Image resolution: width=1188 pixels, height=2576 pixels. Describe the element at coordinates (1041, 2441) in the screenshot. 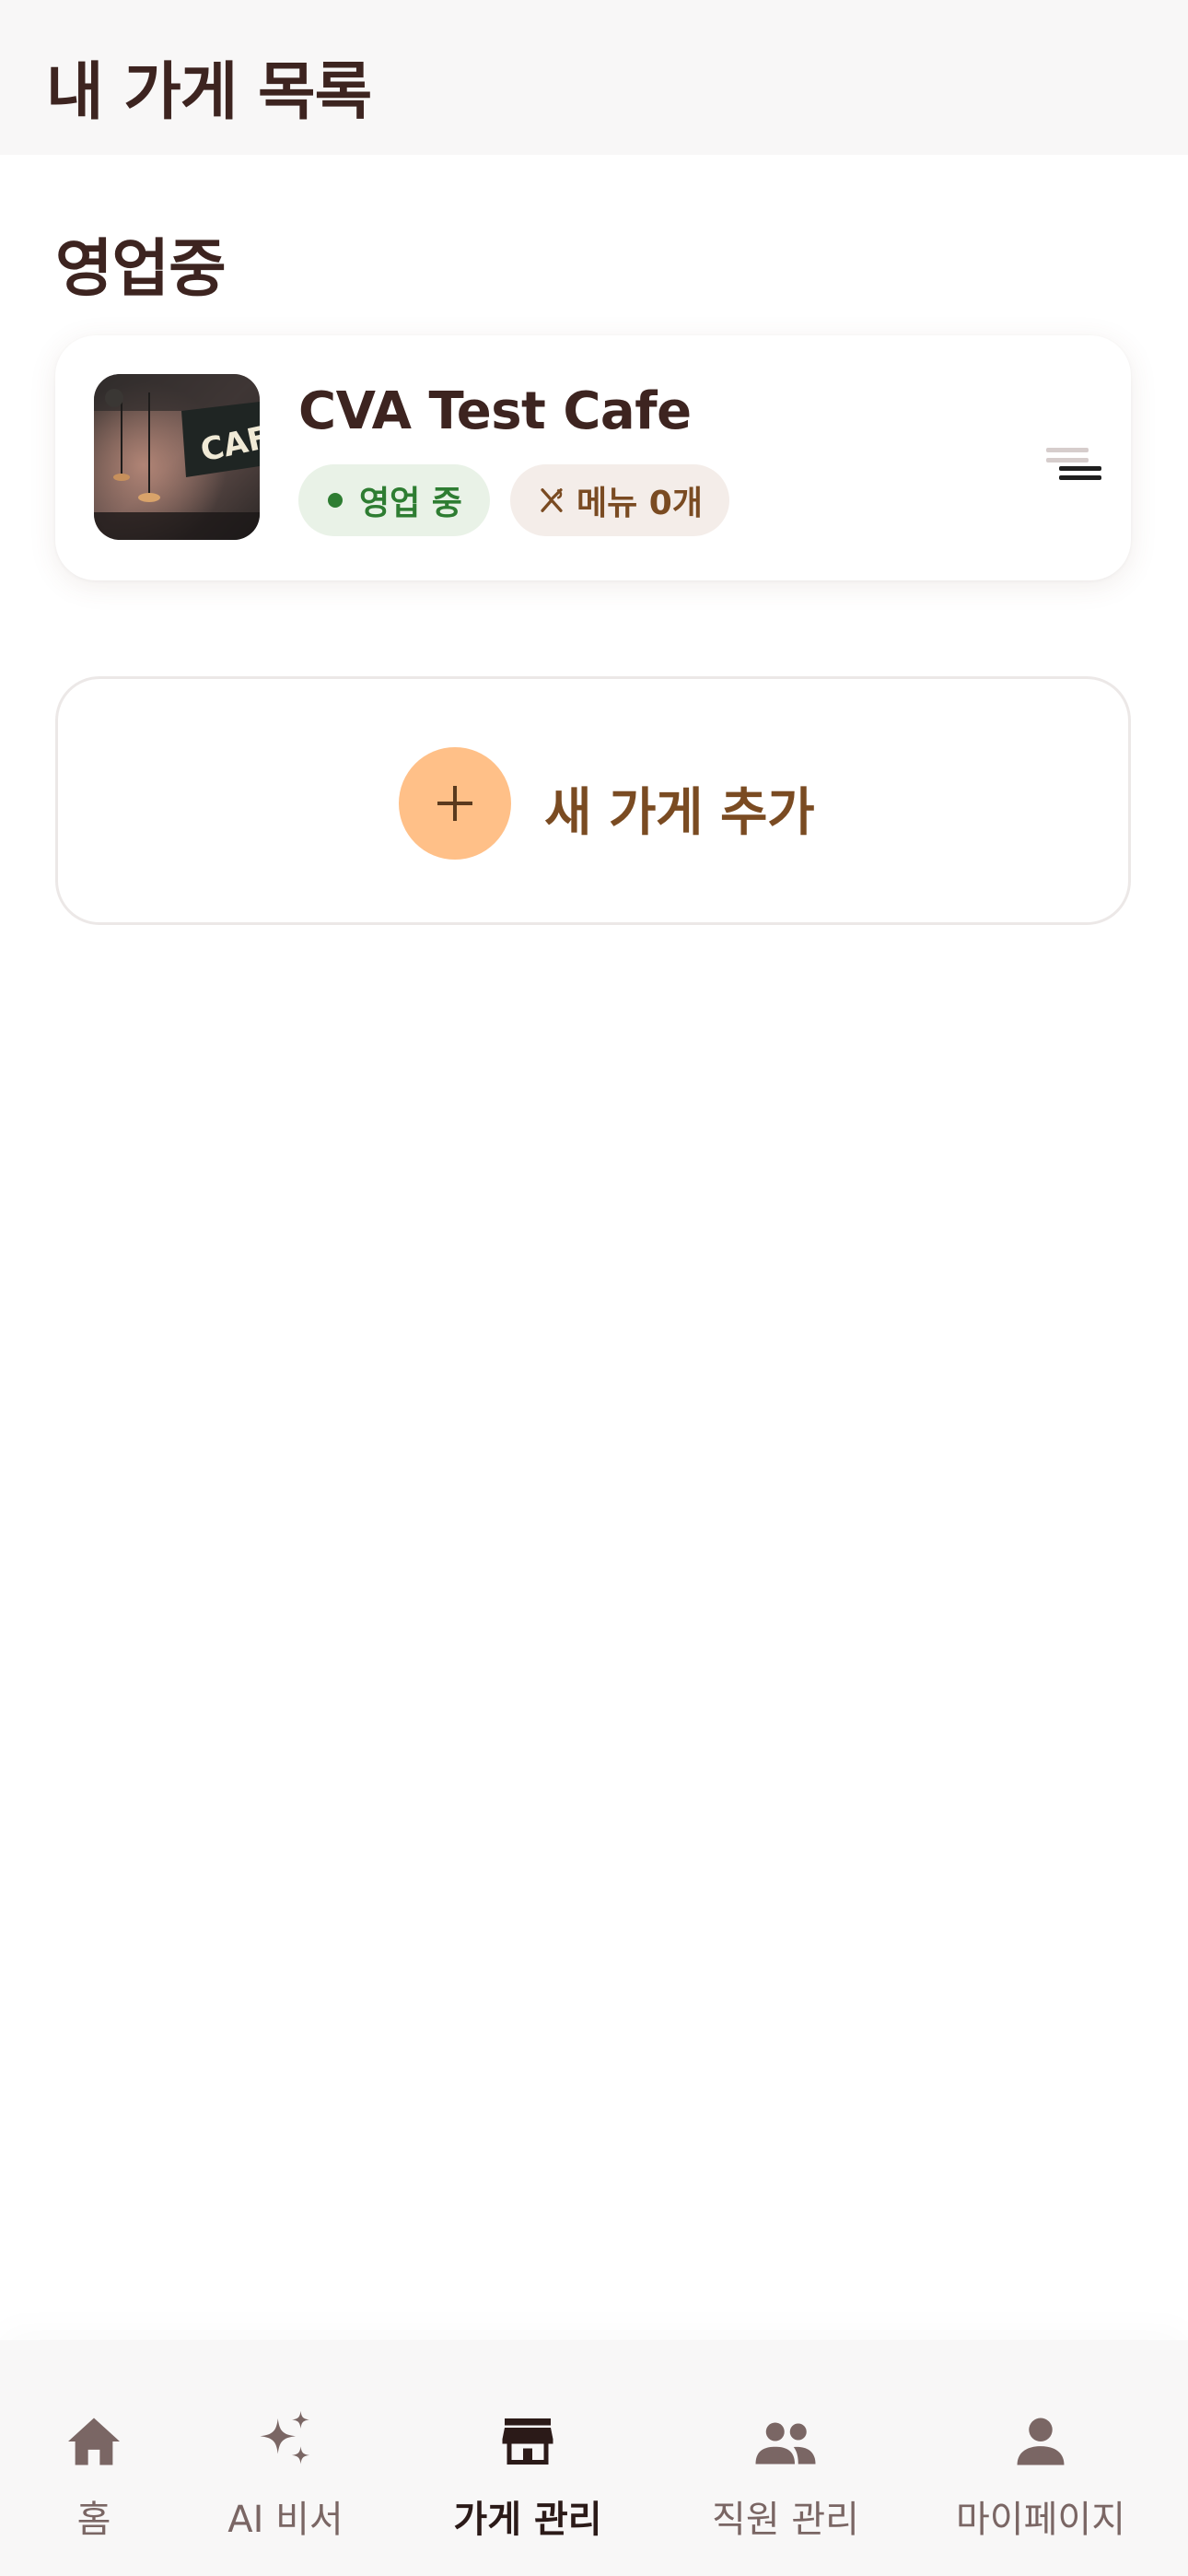

I see `person-icon` at that location.